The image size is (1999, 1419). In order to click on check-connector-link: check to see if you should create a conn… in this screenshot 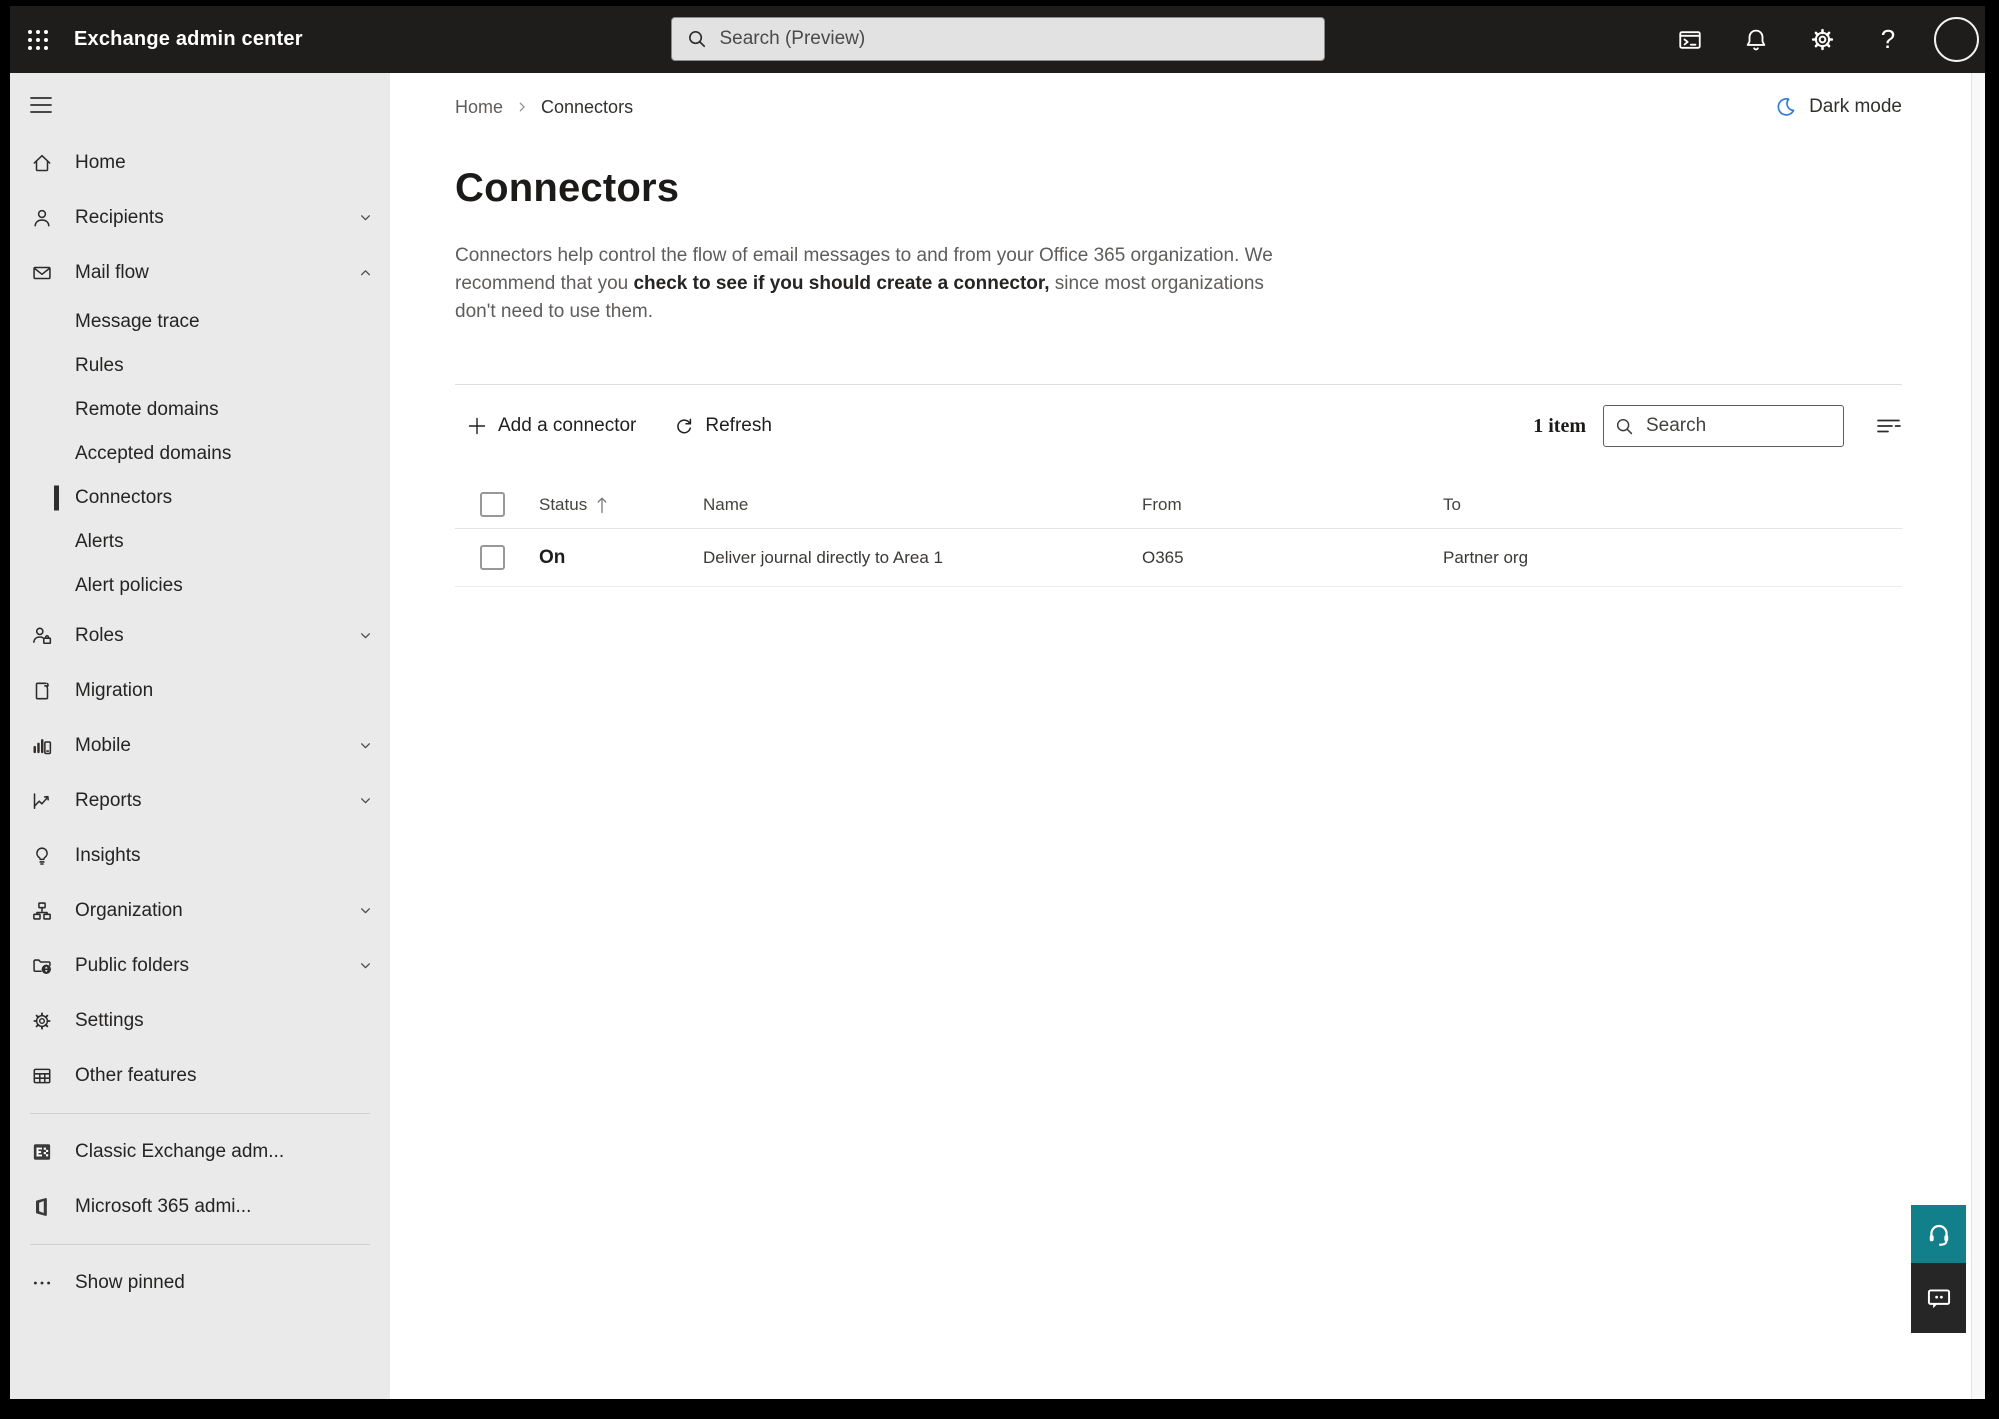, I will do `click(841, 283)`.